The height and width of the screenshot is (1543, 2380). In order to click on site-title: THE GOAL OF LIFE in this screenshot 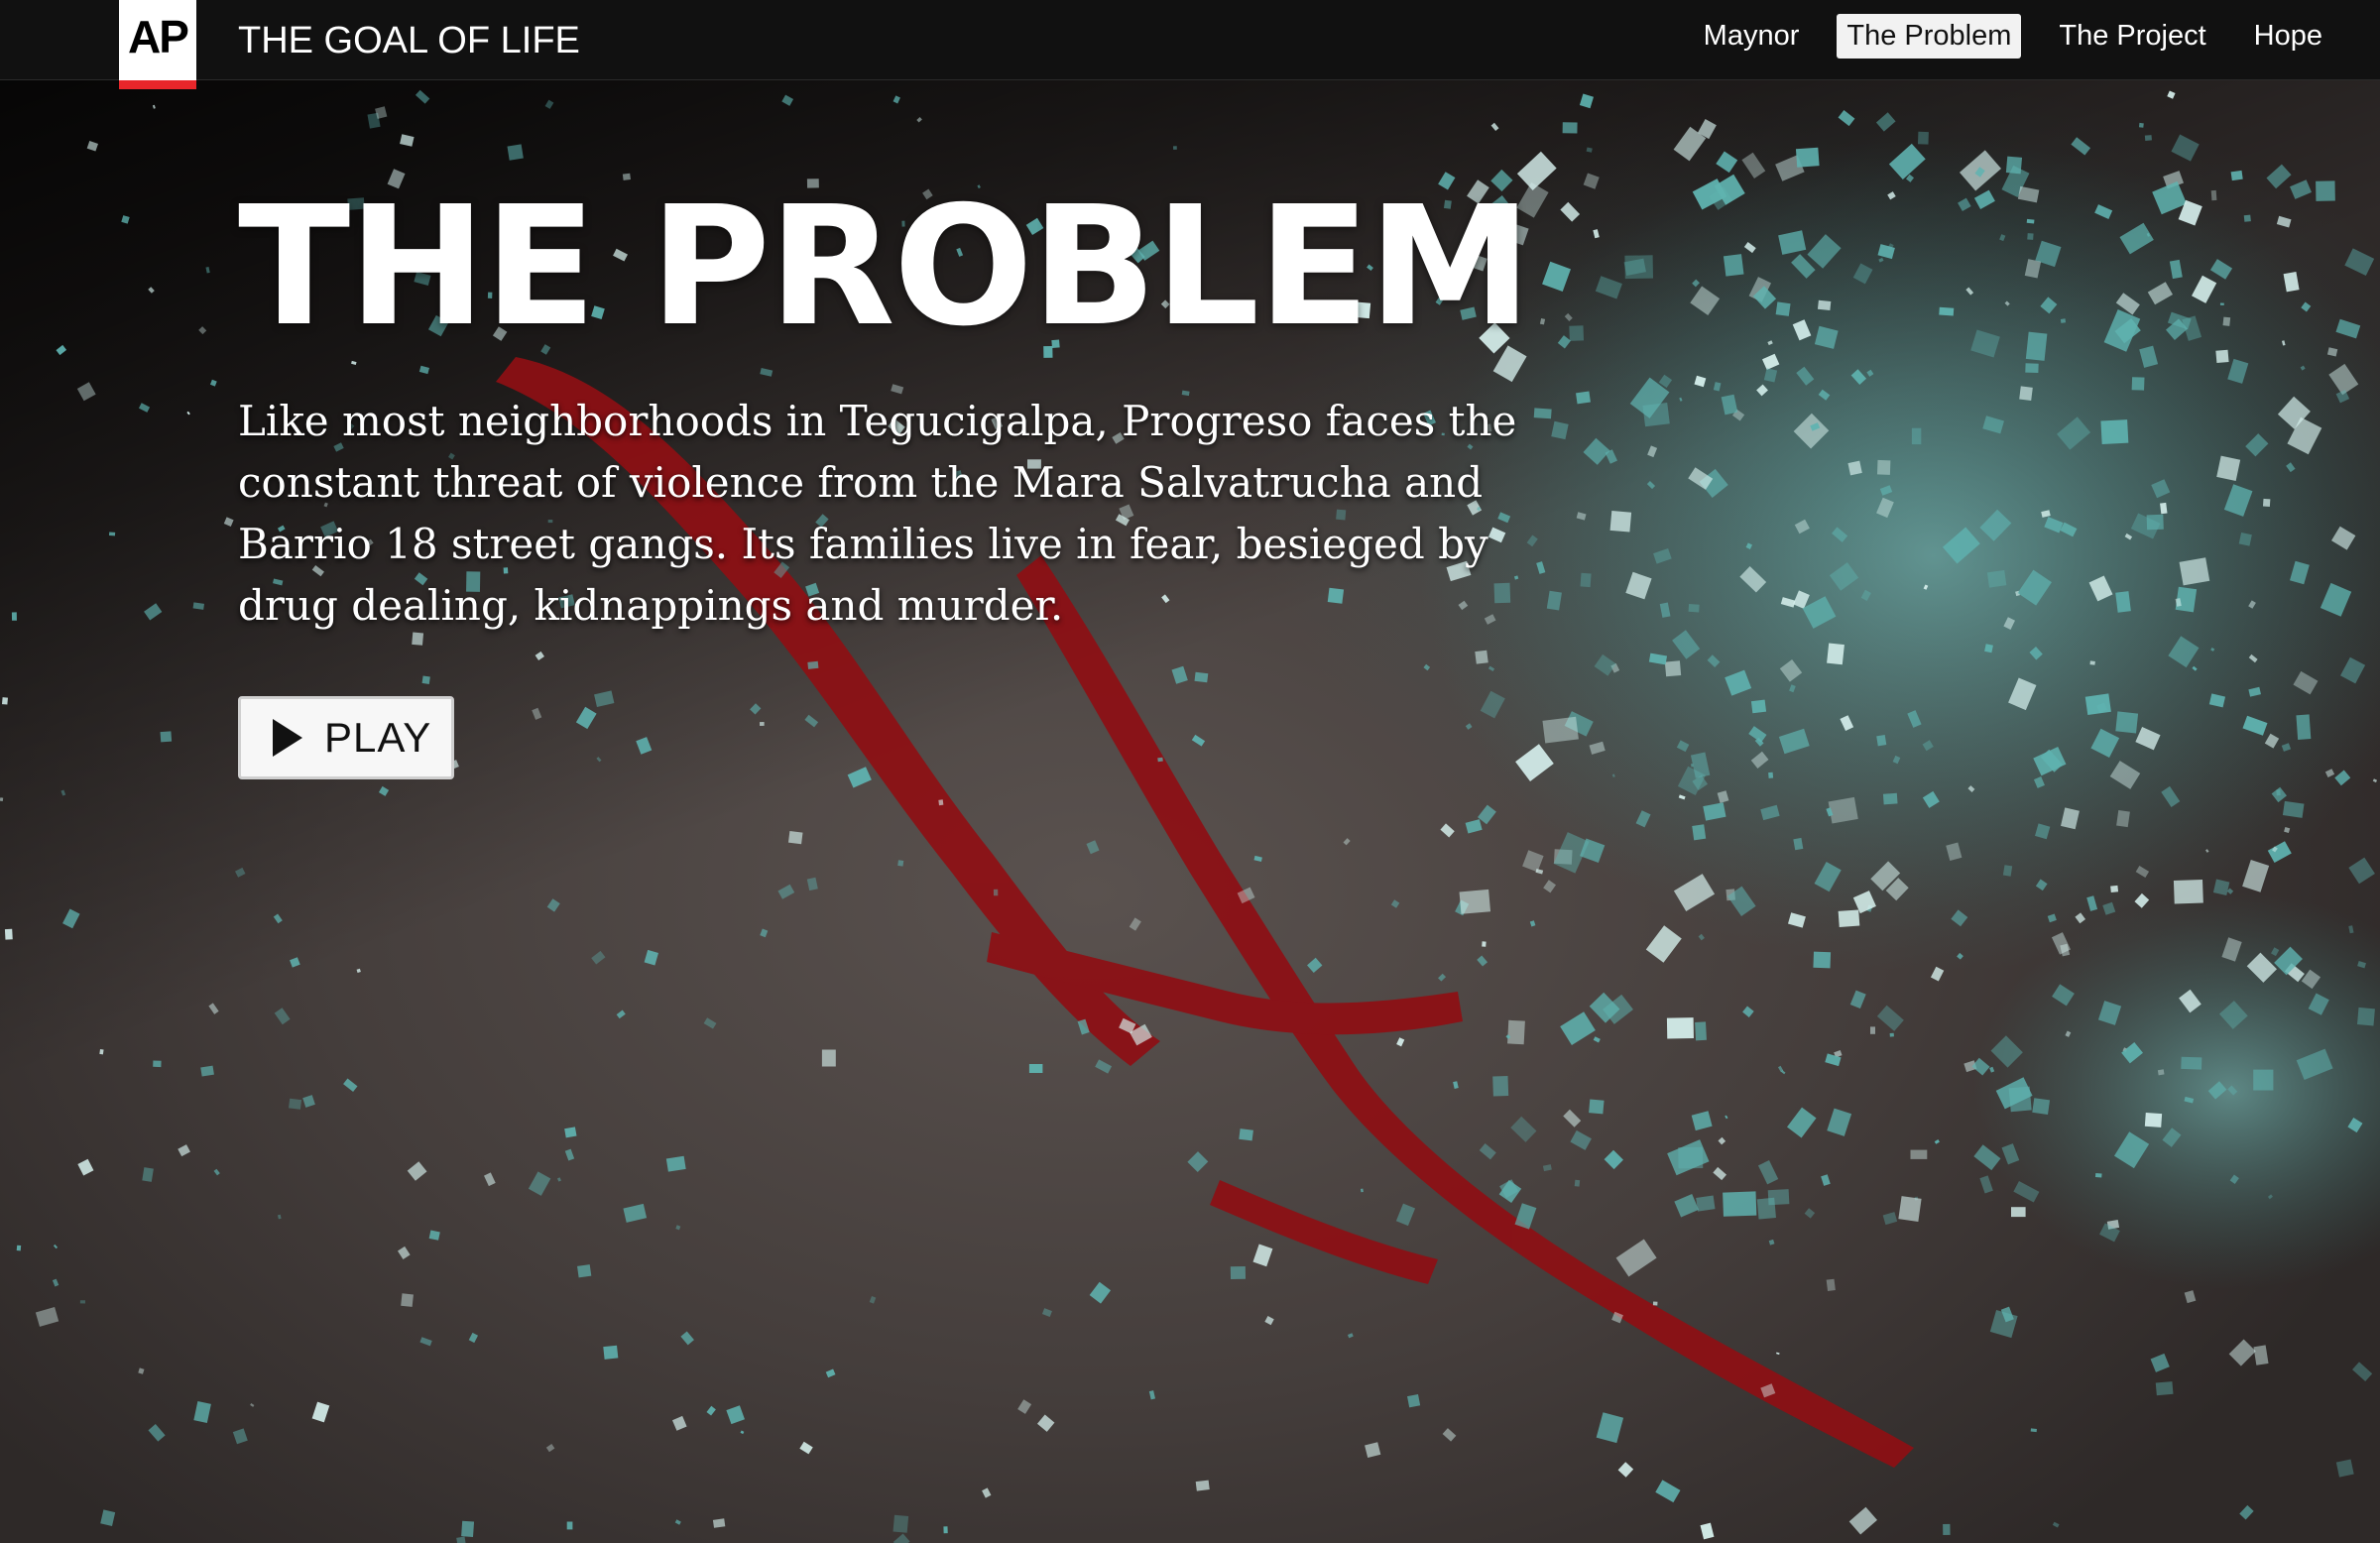, I will do `click(409, 41)`.